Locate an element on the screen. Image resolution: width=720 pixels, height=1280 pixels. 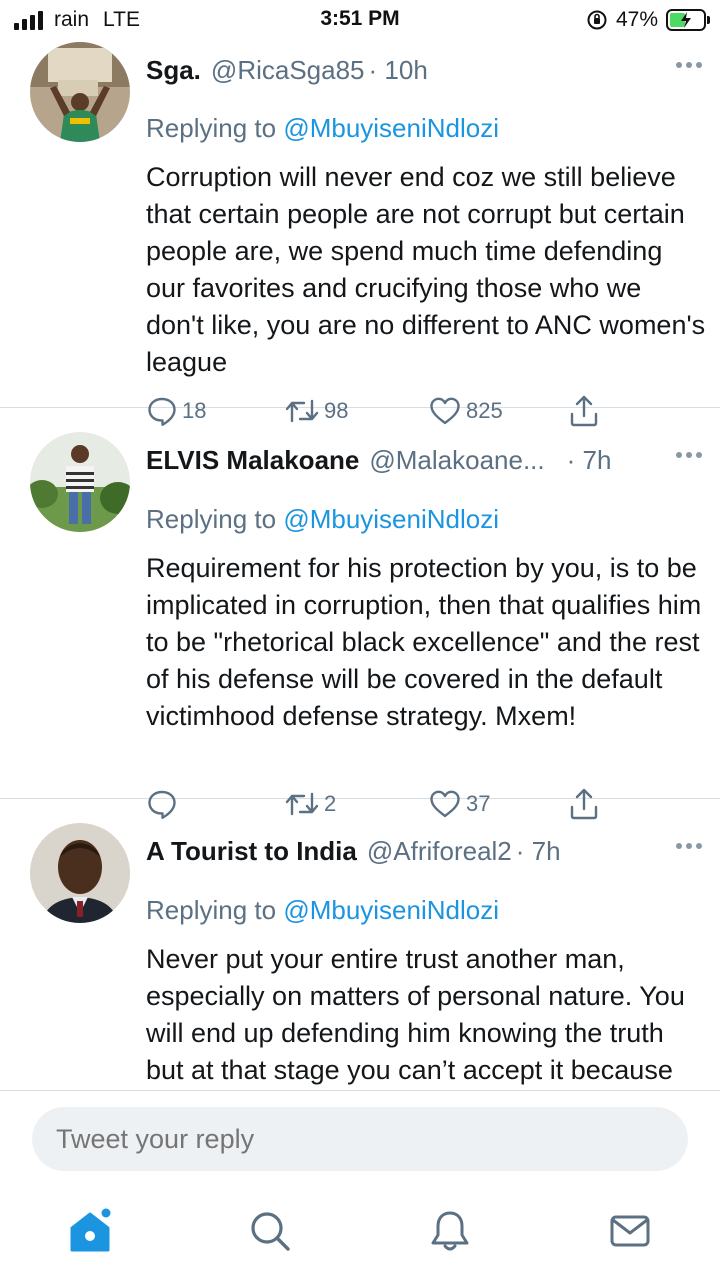
battery-icon is located at coordinates (688, 20).